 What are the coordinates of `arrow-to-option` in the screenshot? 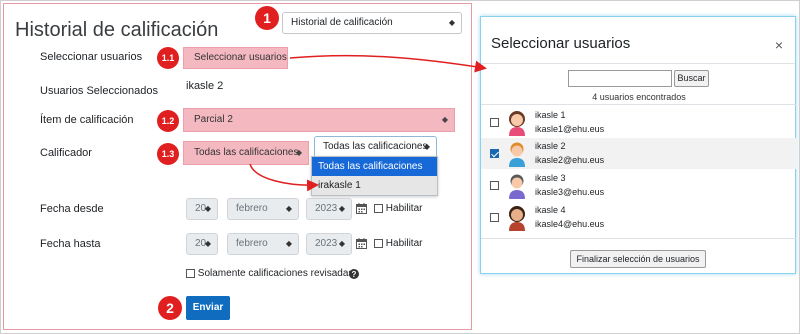 It's located at (284, 177).